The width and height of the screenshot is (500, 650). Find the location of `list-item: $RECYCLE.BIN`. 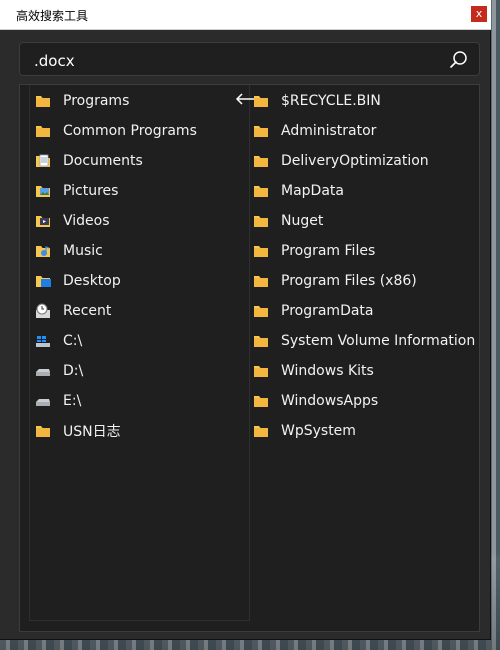

list-item: $RECYCLE.BIN is located at coordinates (315, 101).